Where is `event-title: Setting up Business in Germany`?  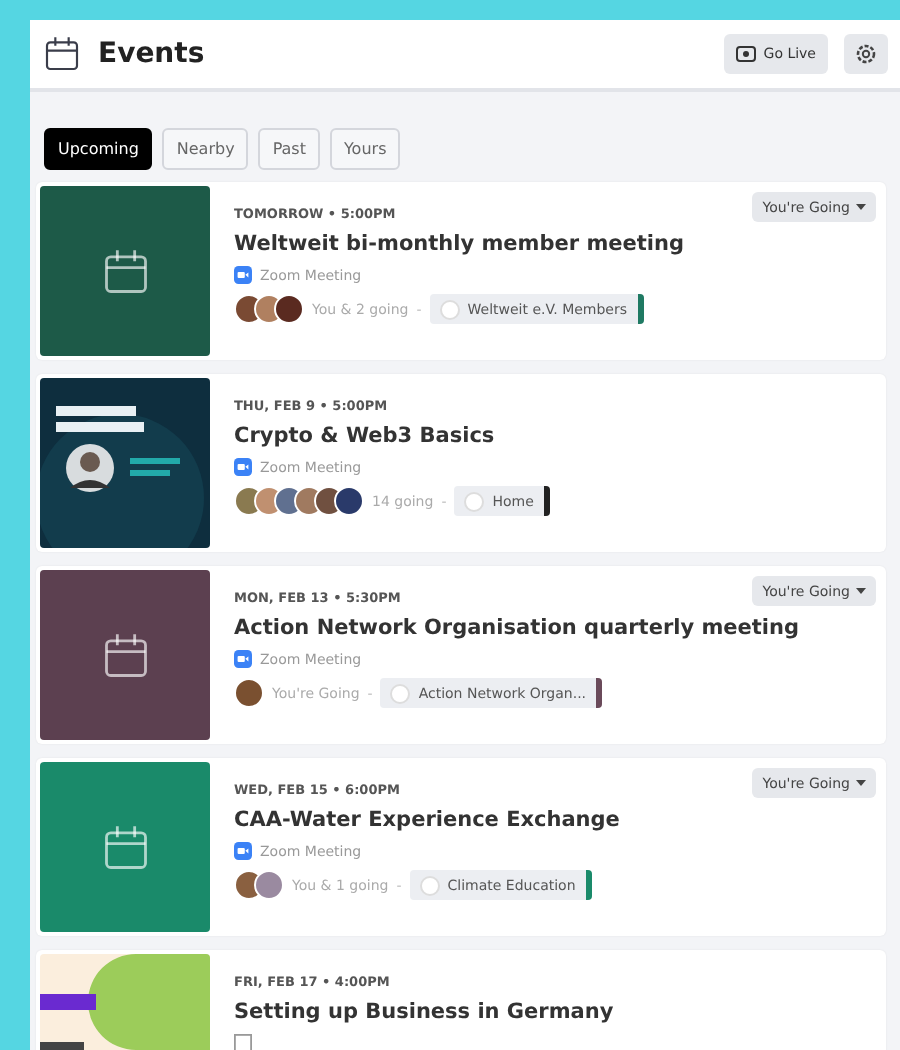
event-title: Setting up Business in Germany is located at coordinates (424, 1012).